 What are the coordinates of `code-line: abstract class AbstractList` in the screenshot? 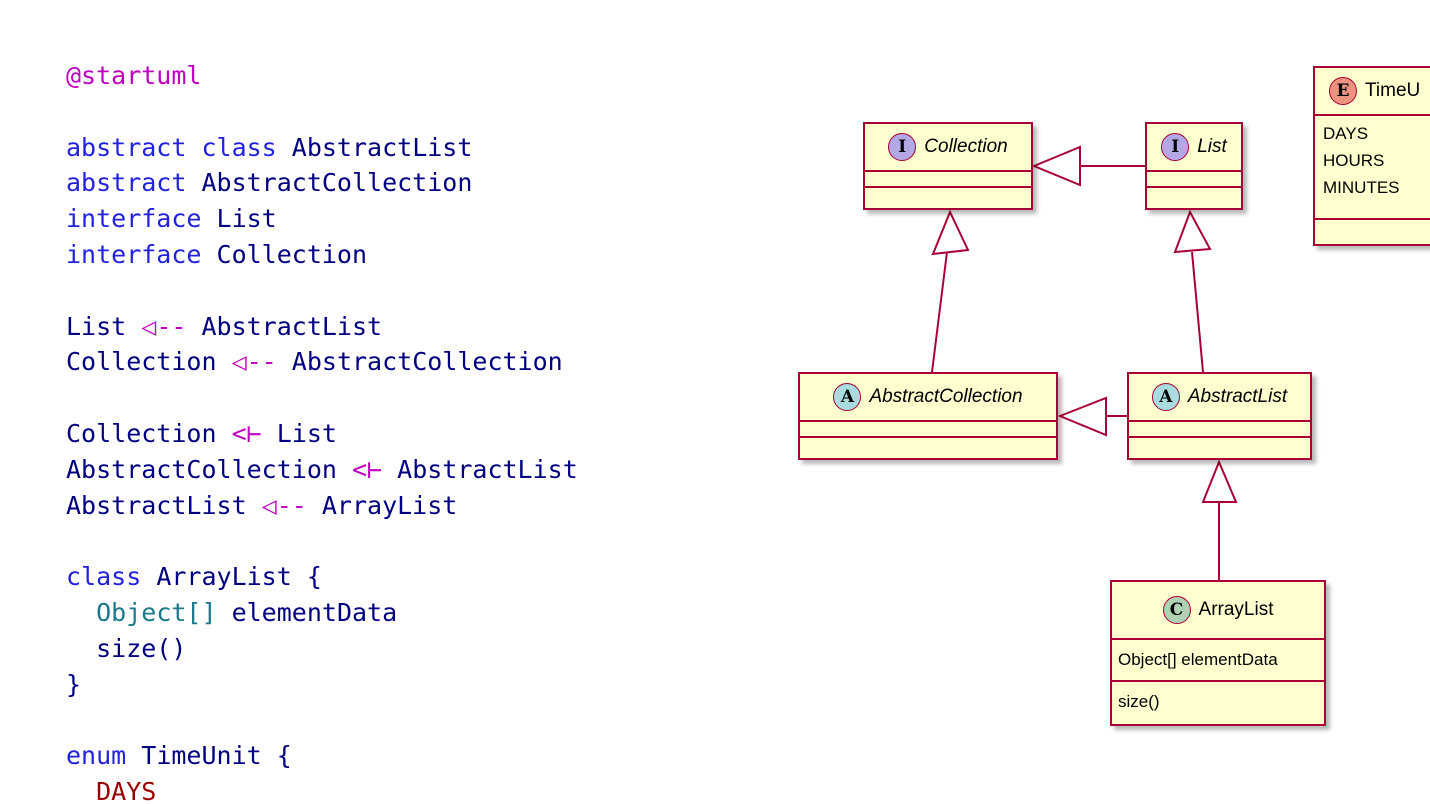 It's located at (416, 148).